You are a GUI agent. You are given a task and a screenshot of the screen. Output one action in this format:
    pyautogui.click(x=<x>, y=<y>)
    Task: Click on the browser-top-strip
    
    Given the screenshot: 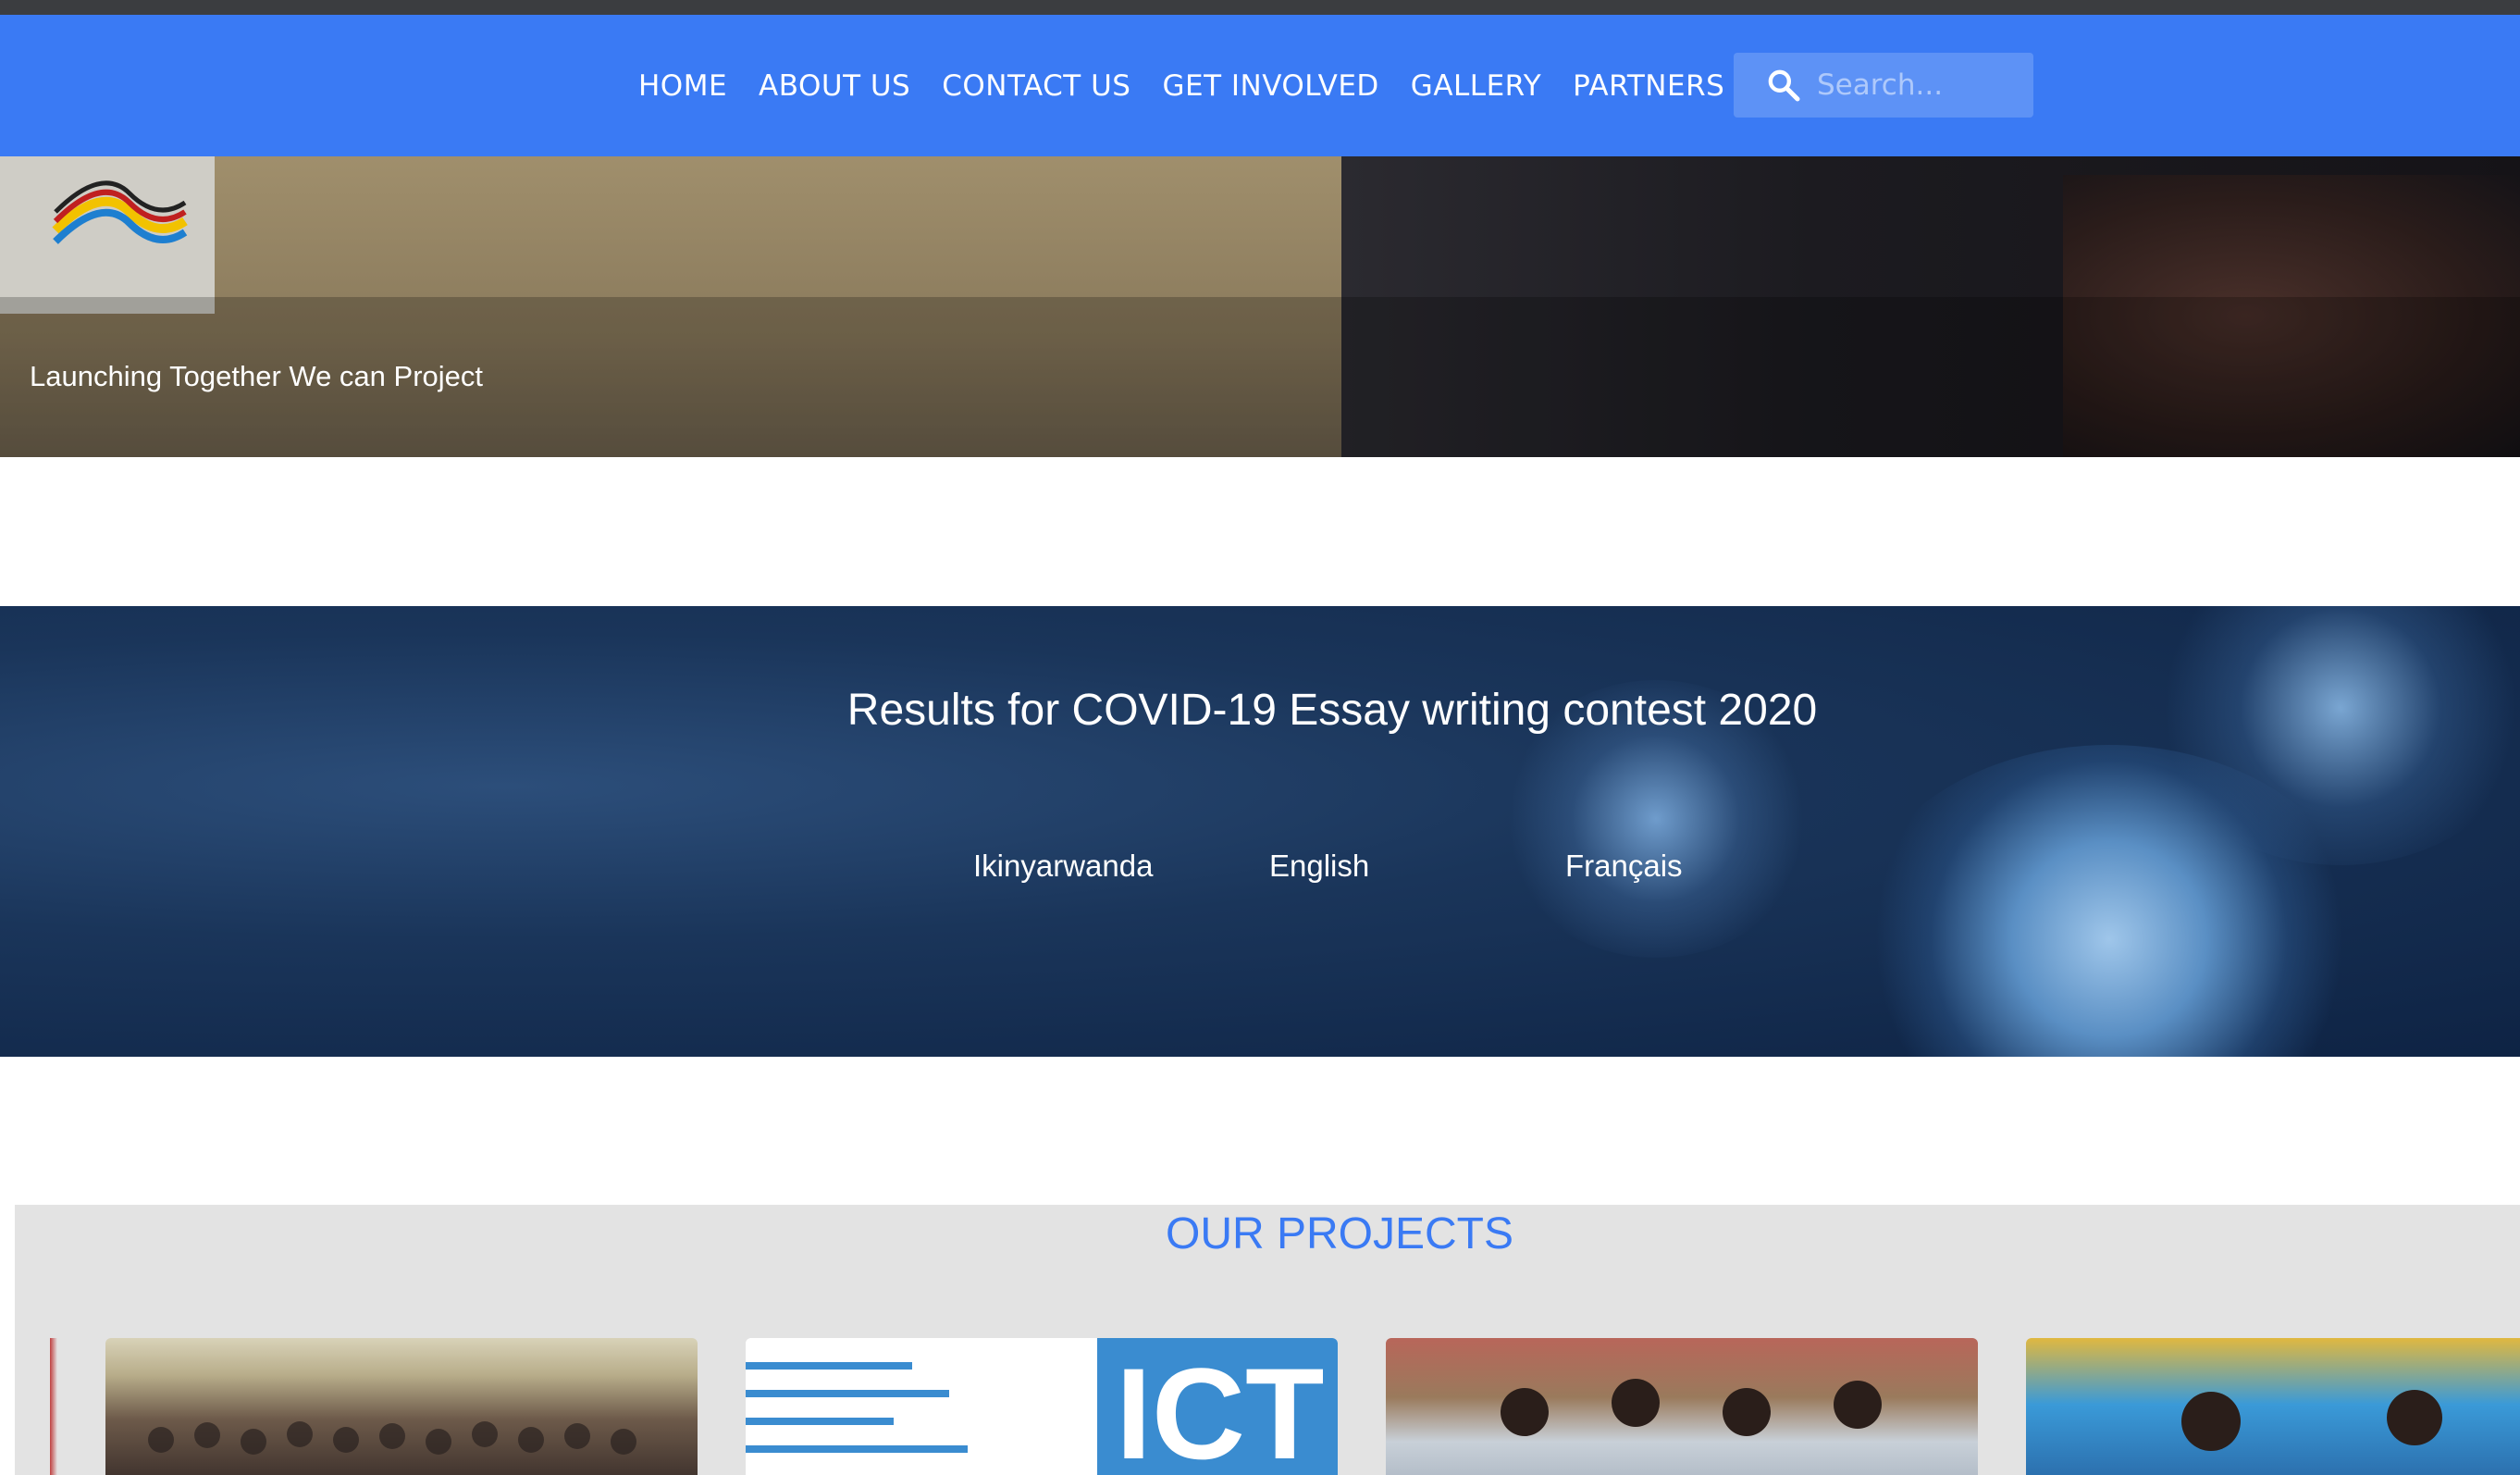 What is the action you would take?
    pyautogui.click(x=1260, y=7)
    